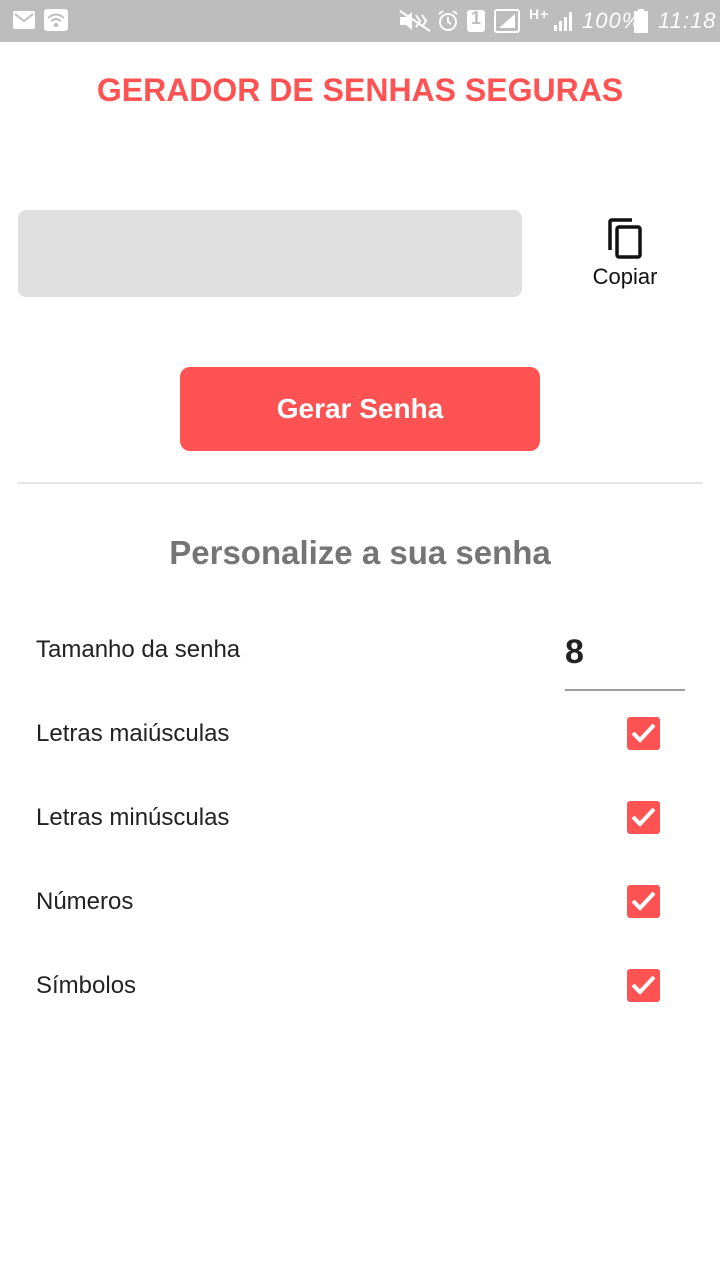  Describe the element at coordinates (641, 23) in the screenshot. I see `battery-icon` at that location.